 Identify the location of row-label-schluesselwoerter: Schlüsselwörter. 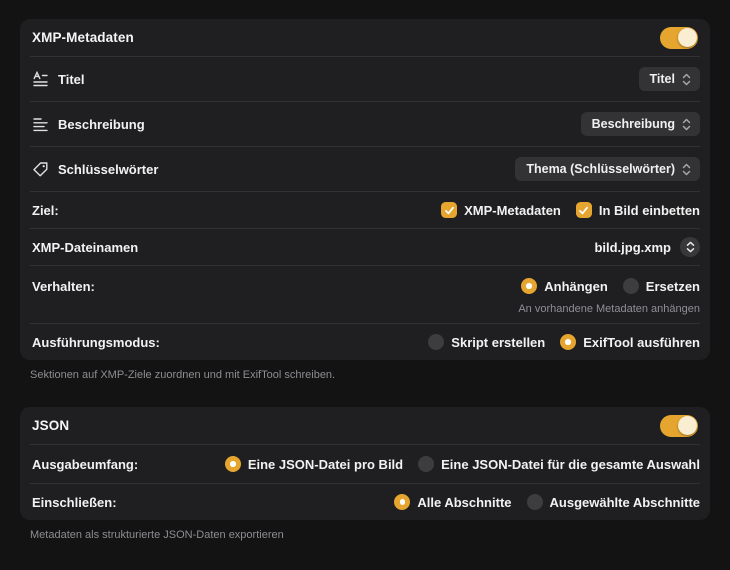
(108, 169).